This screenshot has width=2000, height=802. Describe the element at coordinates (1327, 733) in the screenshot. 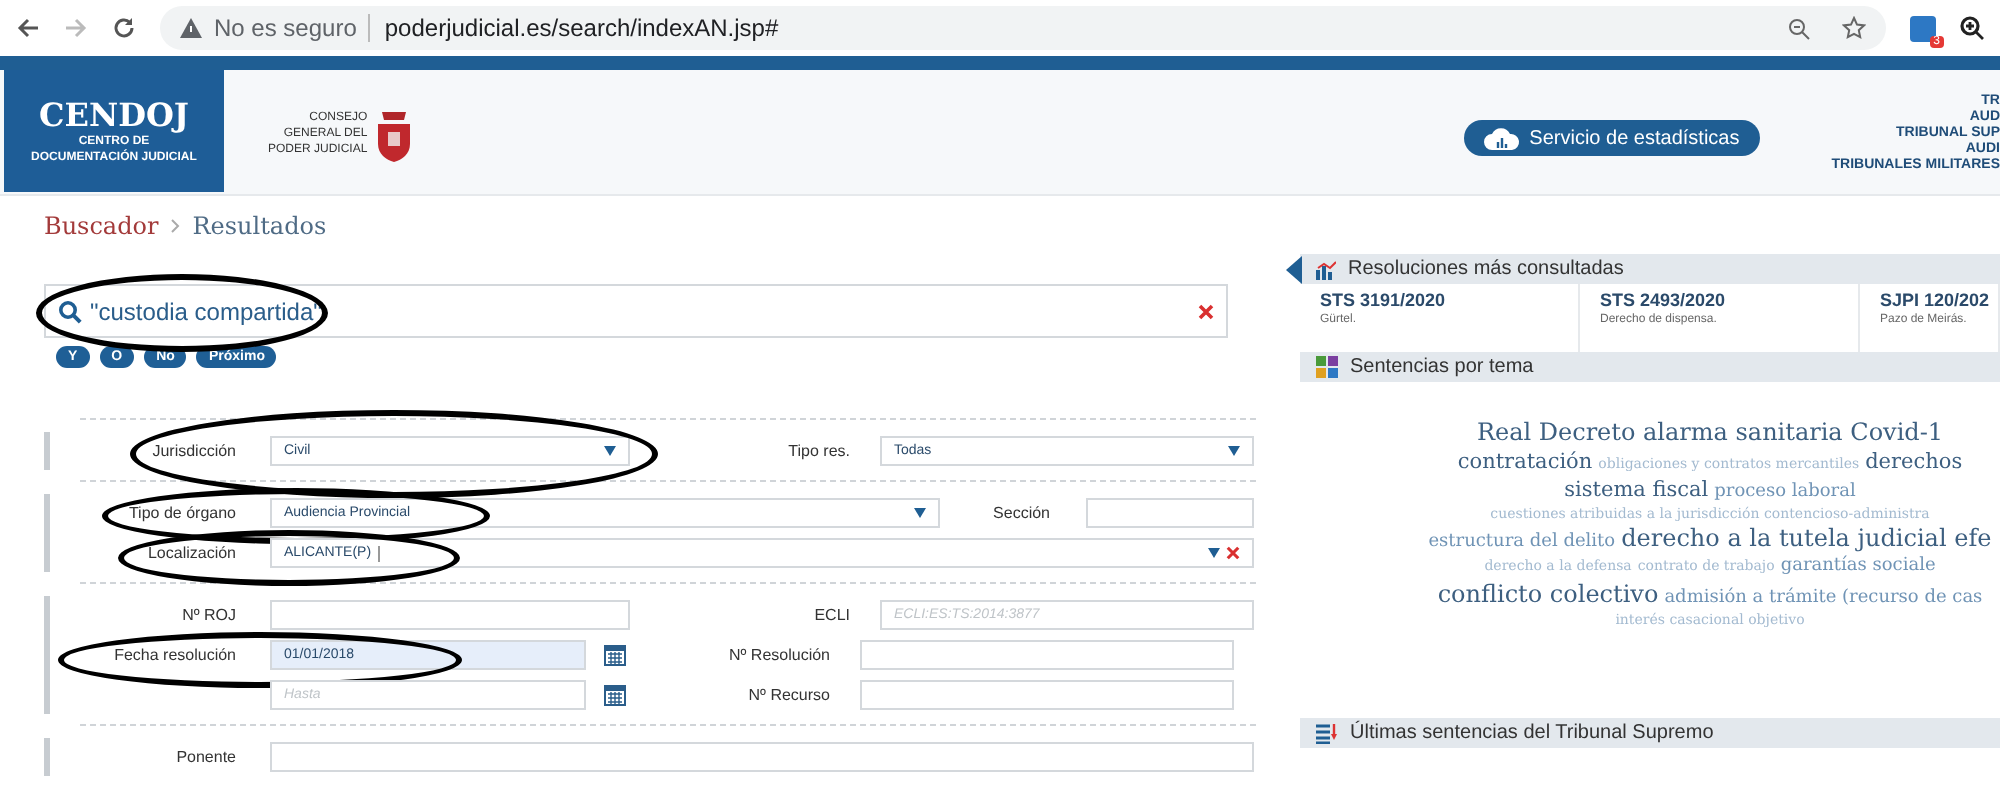

I see `list-icon` at that location.